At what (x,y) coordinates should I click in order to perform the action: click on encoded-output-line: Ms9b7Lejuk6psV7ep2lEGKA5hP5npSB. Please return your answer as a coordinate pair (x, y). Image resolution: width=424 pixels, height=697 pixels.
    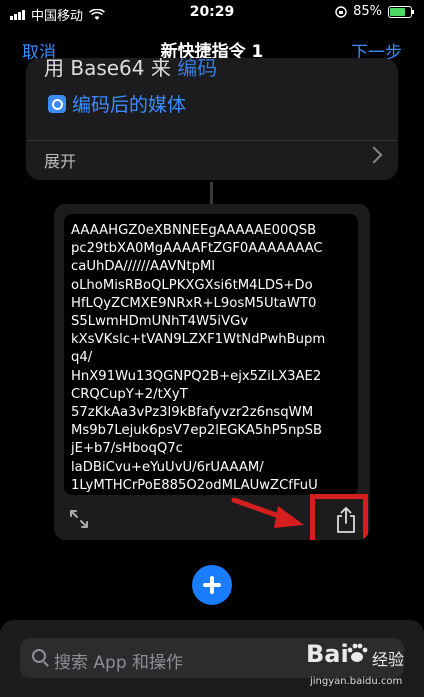
    Looking at the image, I should click on (197, 431).